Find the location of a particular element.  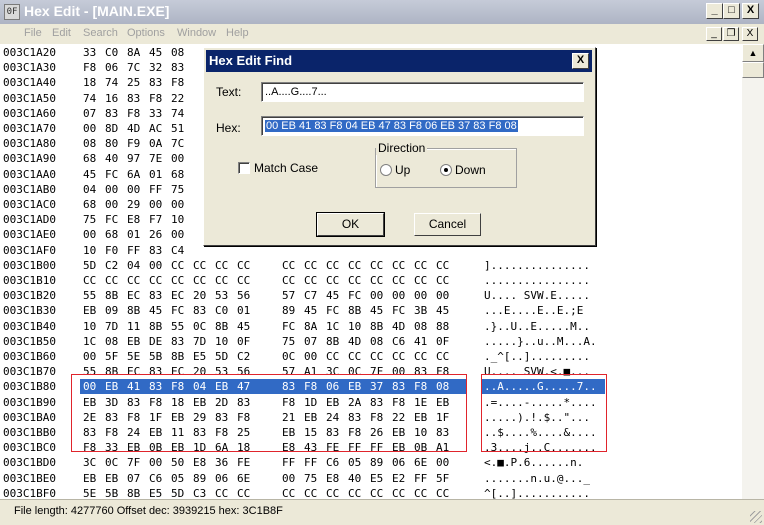

hex-byte: 56 is located at coordinates (246, 295).